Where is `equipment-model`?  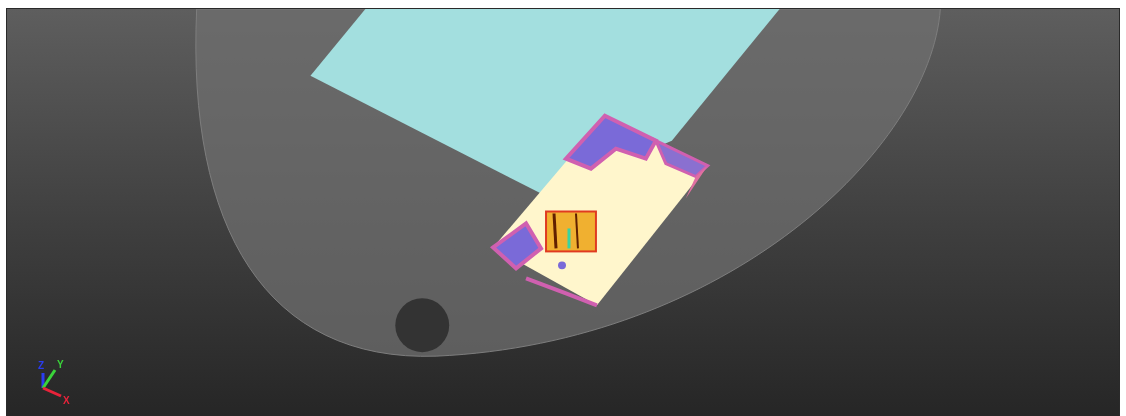 equipment-model is located at coordinates (571, 231).